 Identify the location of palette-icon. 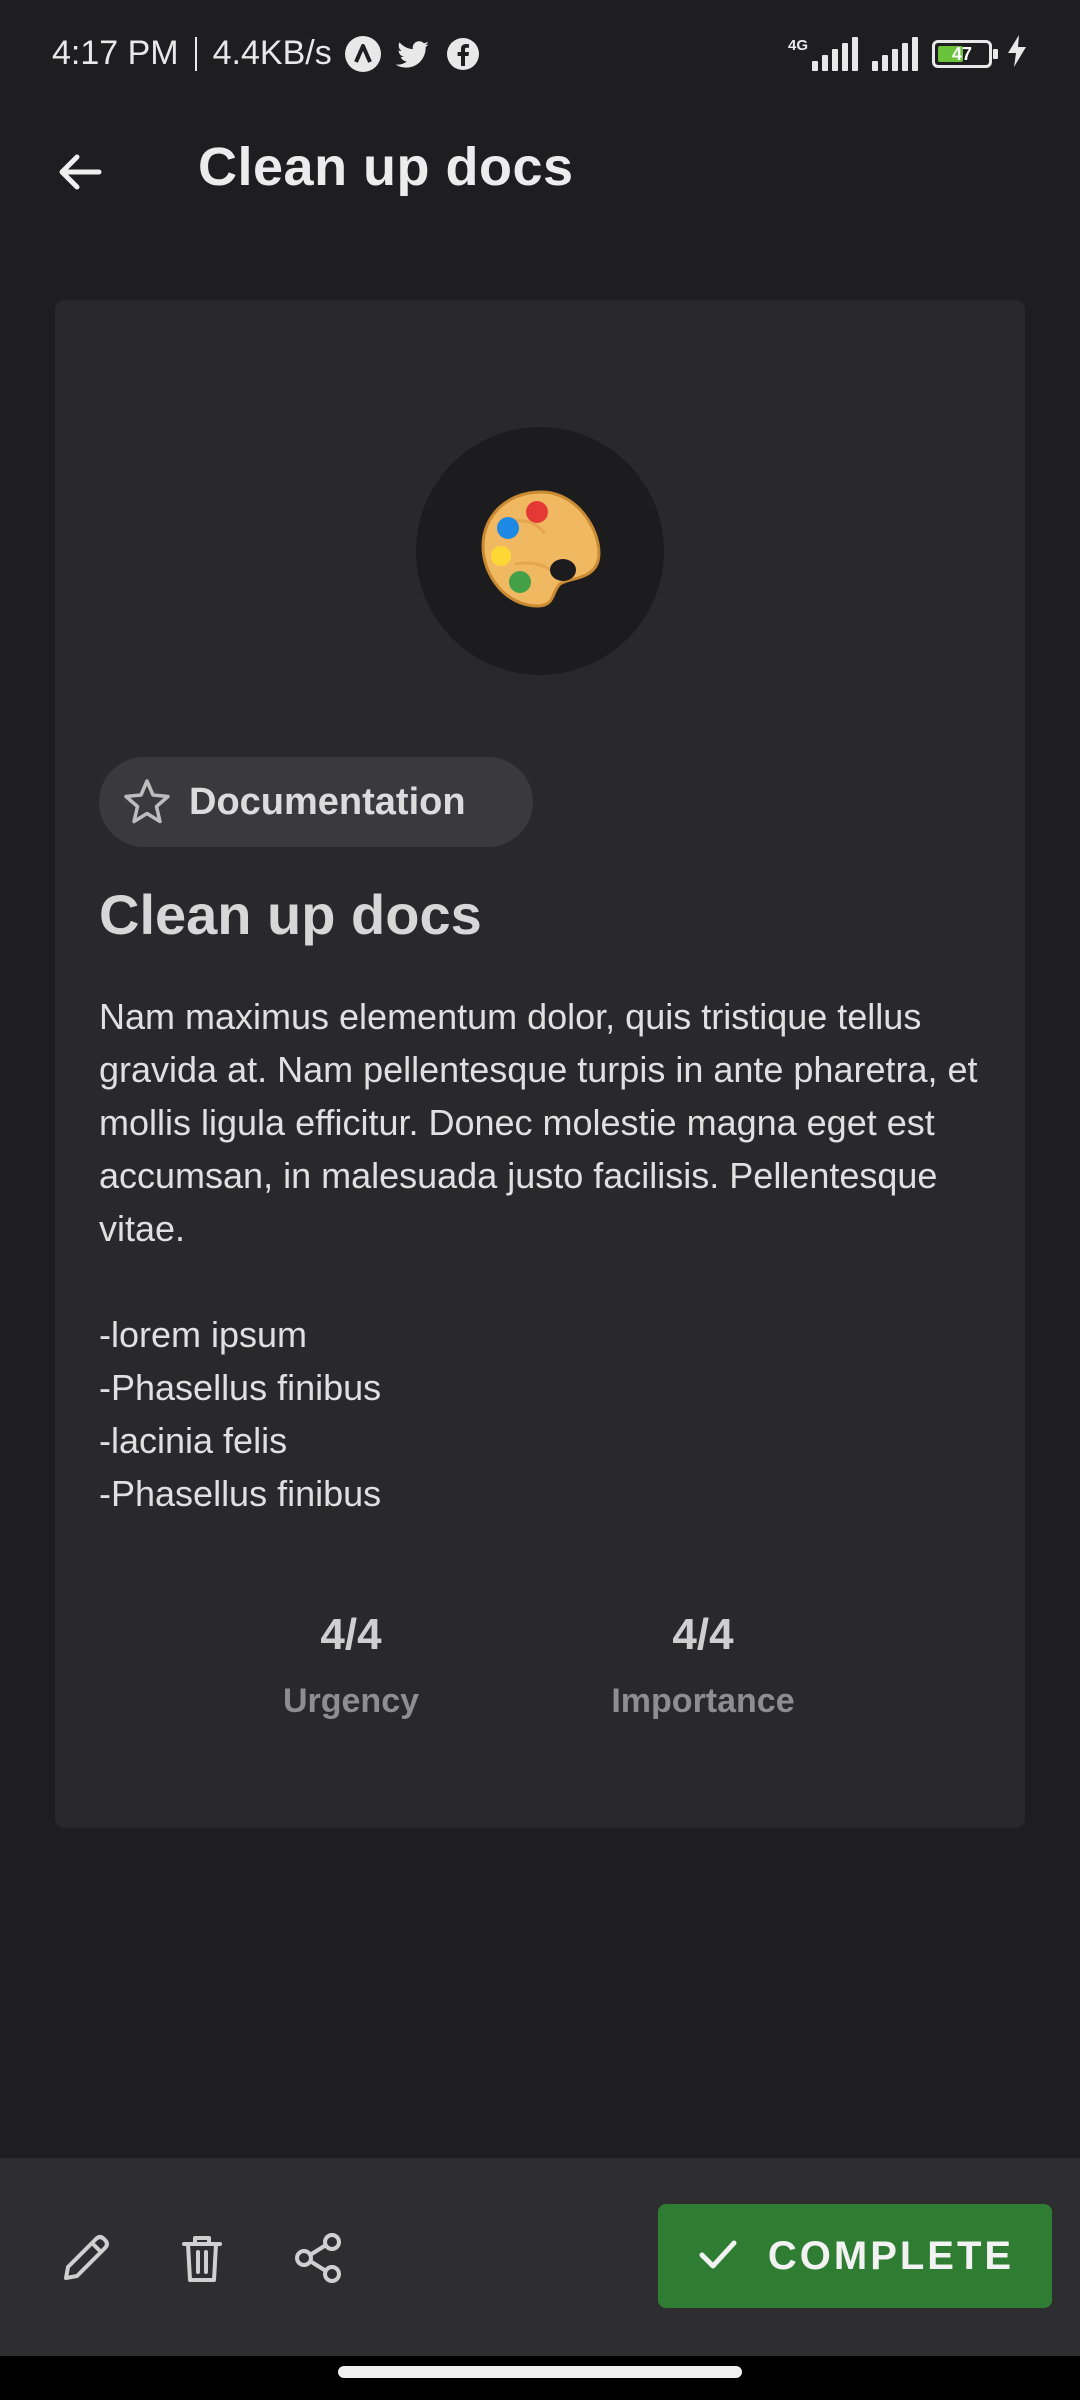
(540, 551).